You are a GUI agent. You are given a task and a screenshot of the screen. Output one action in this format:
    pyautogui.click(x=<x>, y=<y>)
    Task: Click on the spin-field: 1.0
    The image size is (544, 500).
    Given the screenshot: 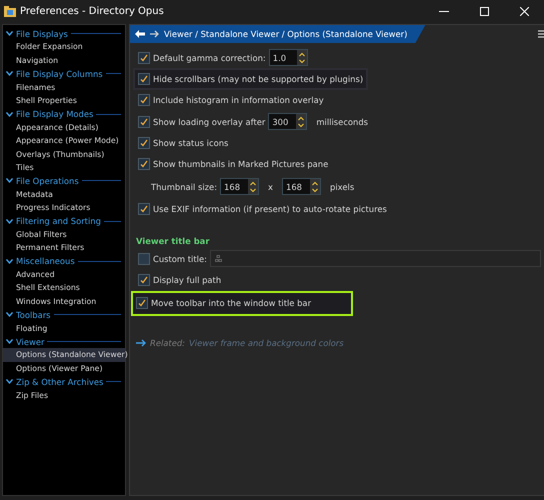 What is the action you would take?
    pyautogui.click(x=288, y=57)
    